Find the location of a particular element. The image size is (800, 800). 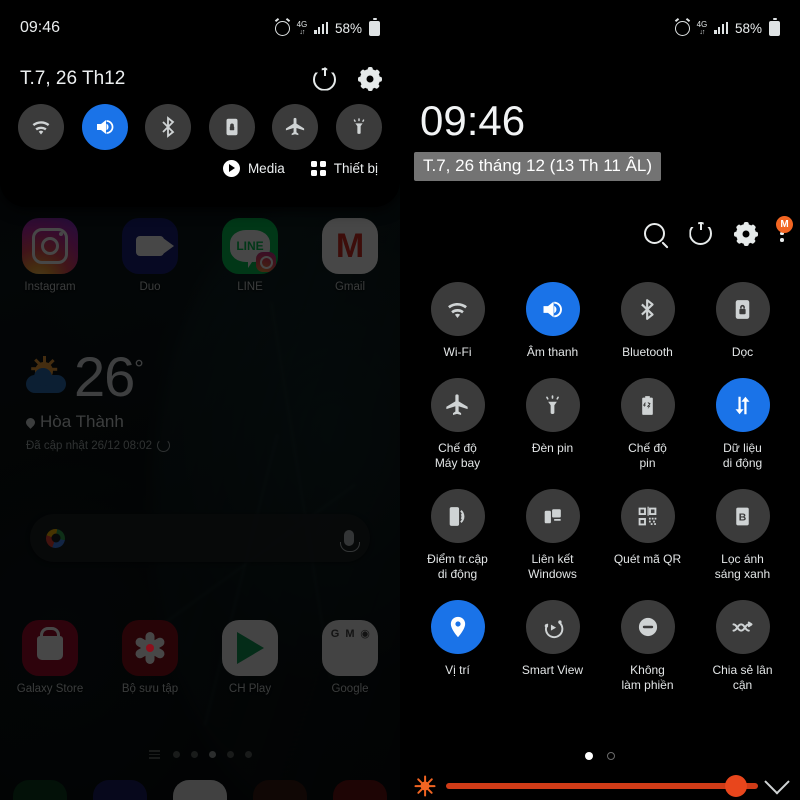

svg-text: B is located at coordinates (743, 517).